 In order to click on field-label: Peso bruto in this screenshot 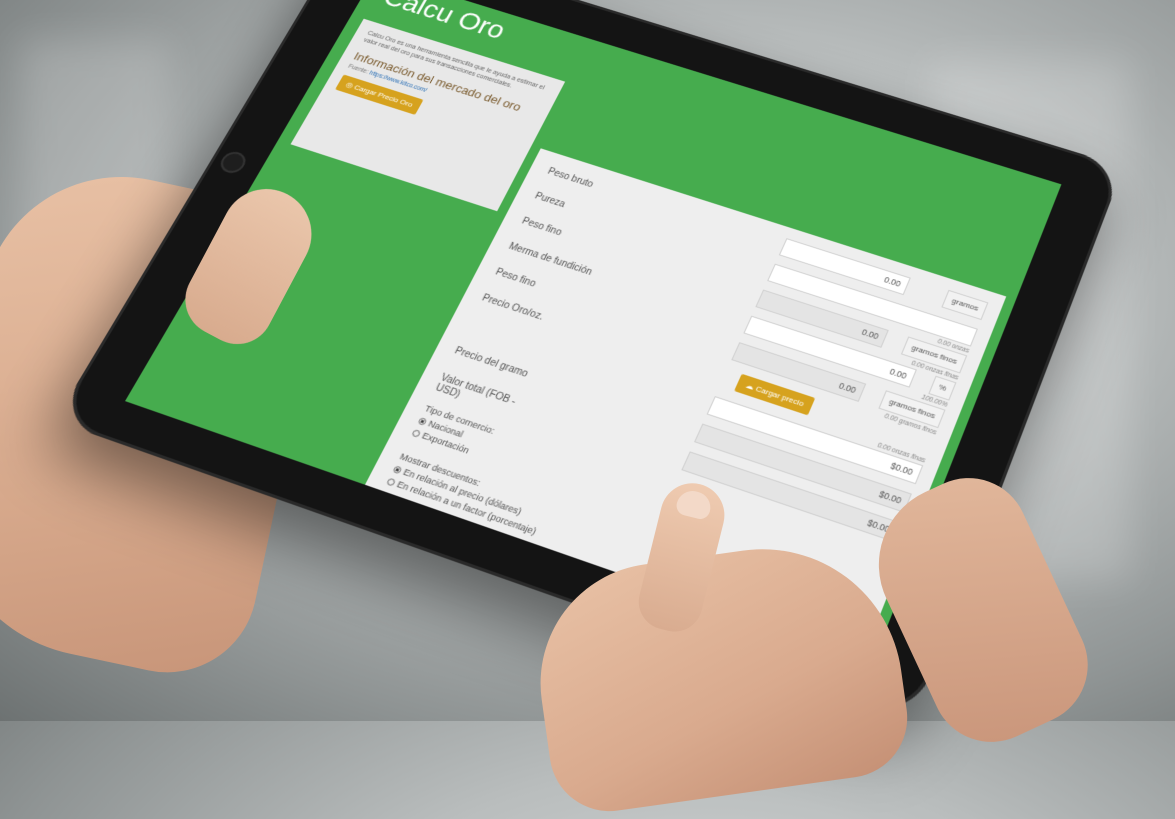, I will do `click(570, 178)`.